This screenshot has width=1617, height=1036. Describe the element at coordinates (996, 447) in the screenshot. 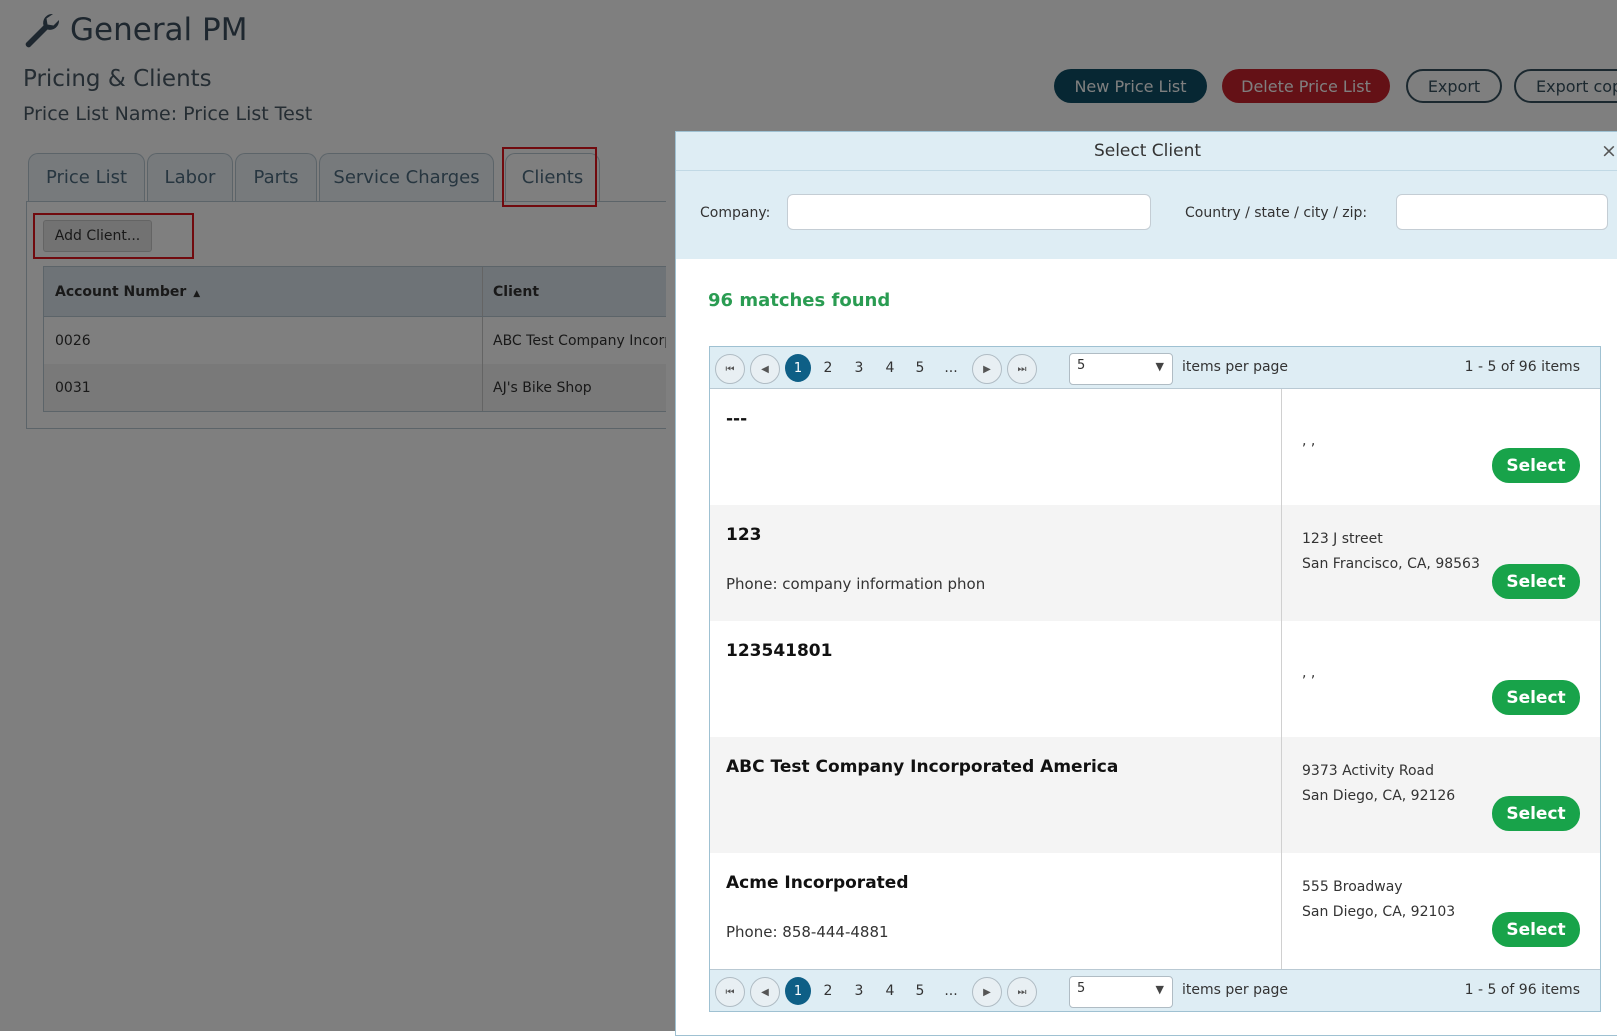

I see `client-info-cell: ---` at that location.